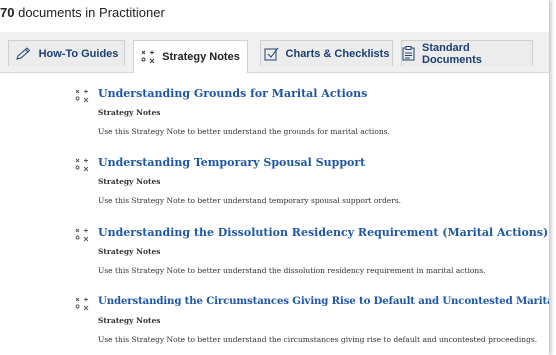 The width and height of the screenshot is (556, 355). I want to click on tab-strategy-notes: Strategy Notes, so click(190, 56).